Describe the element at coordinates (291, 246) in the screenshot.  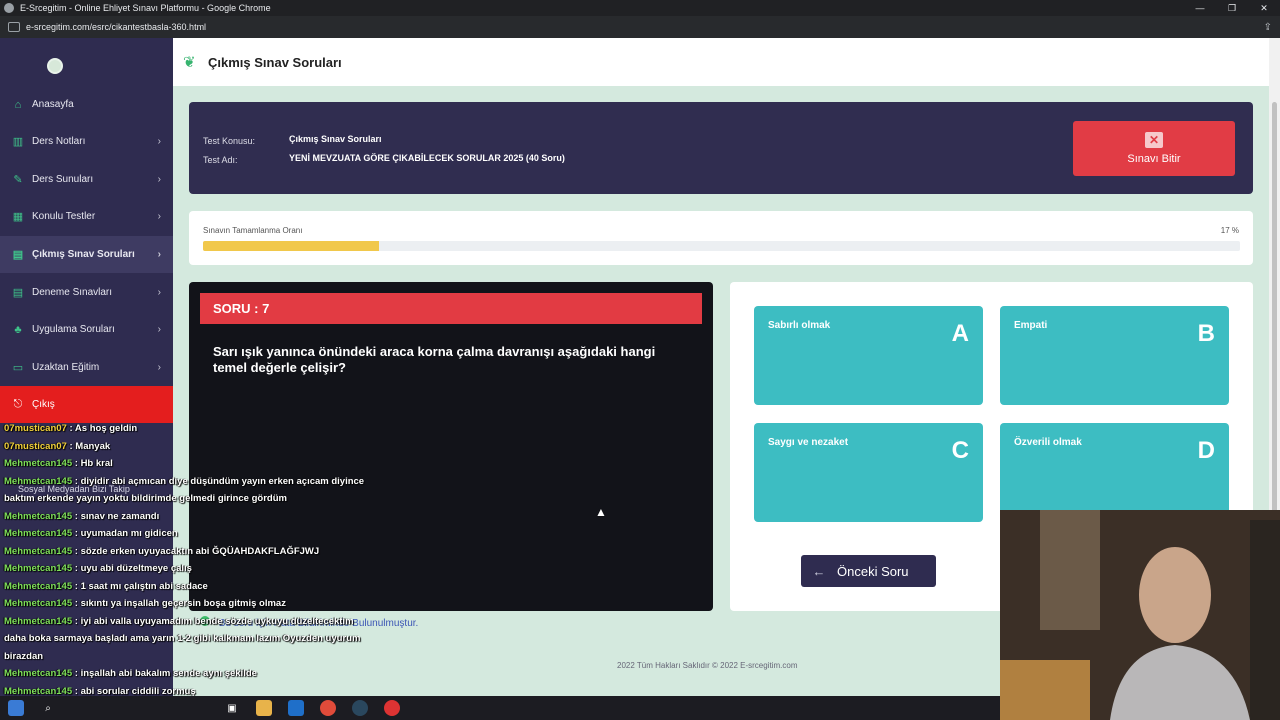
I see `progress-bar-fill` at that location.